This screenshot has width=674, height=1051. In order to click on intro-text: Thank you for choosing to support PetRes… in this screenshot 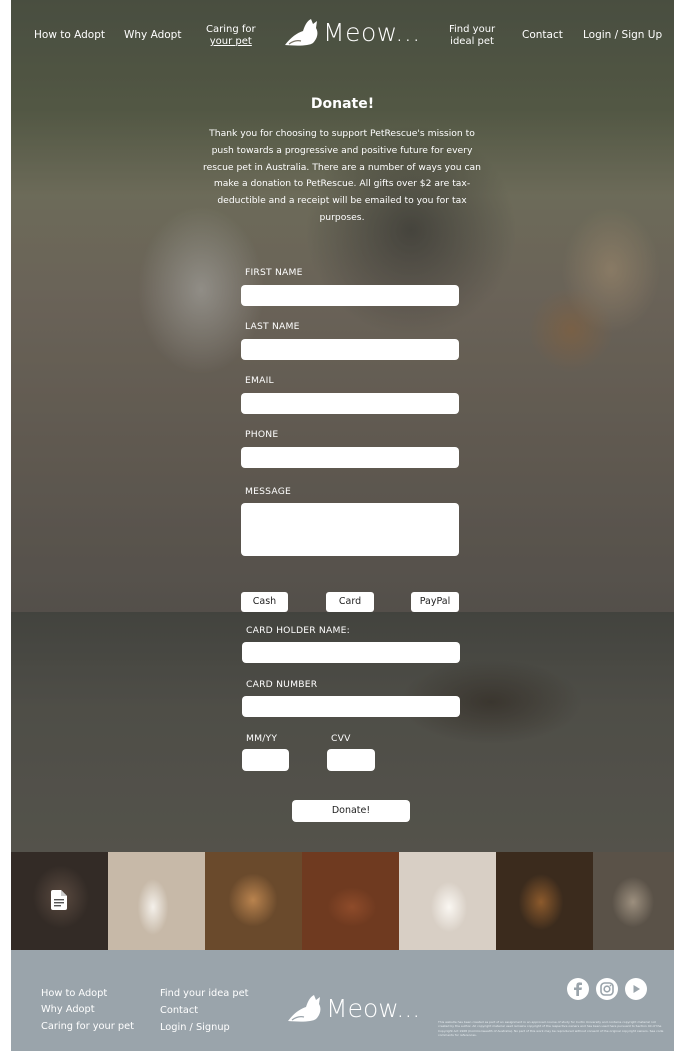, I will do `click(342, 175)`.